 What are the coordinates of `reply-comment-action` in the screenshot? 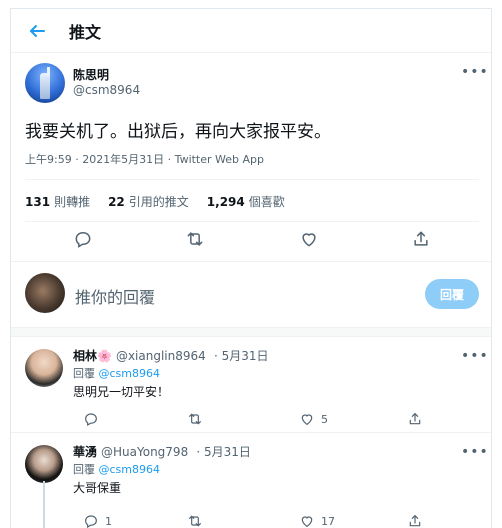 It's located at (91, 419).